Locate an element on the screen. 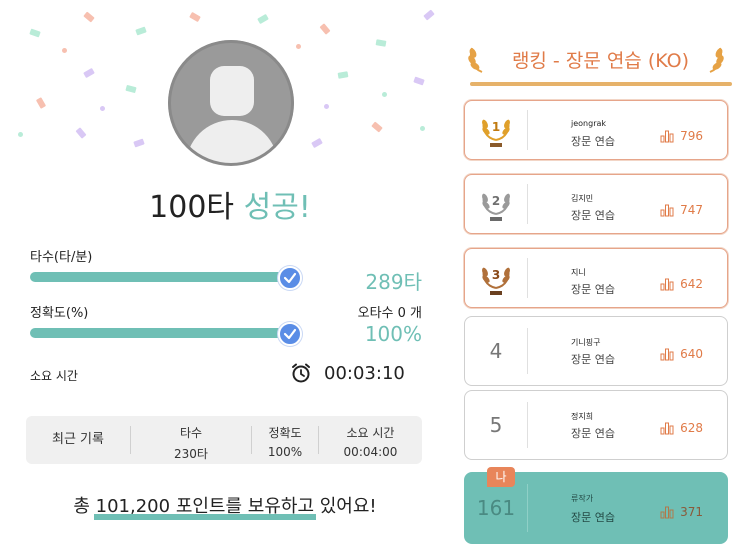 This screenshot has height=560, width=743. avatar is located at coordinates (231, 103).